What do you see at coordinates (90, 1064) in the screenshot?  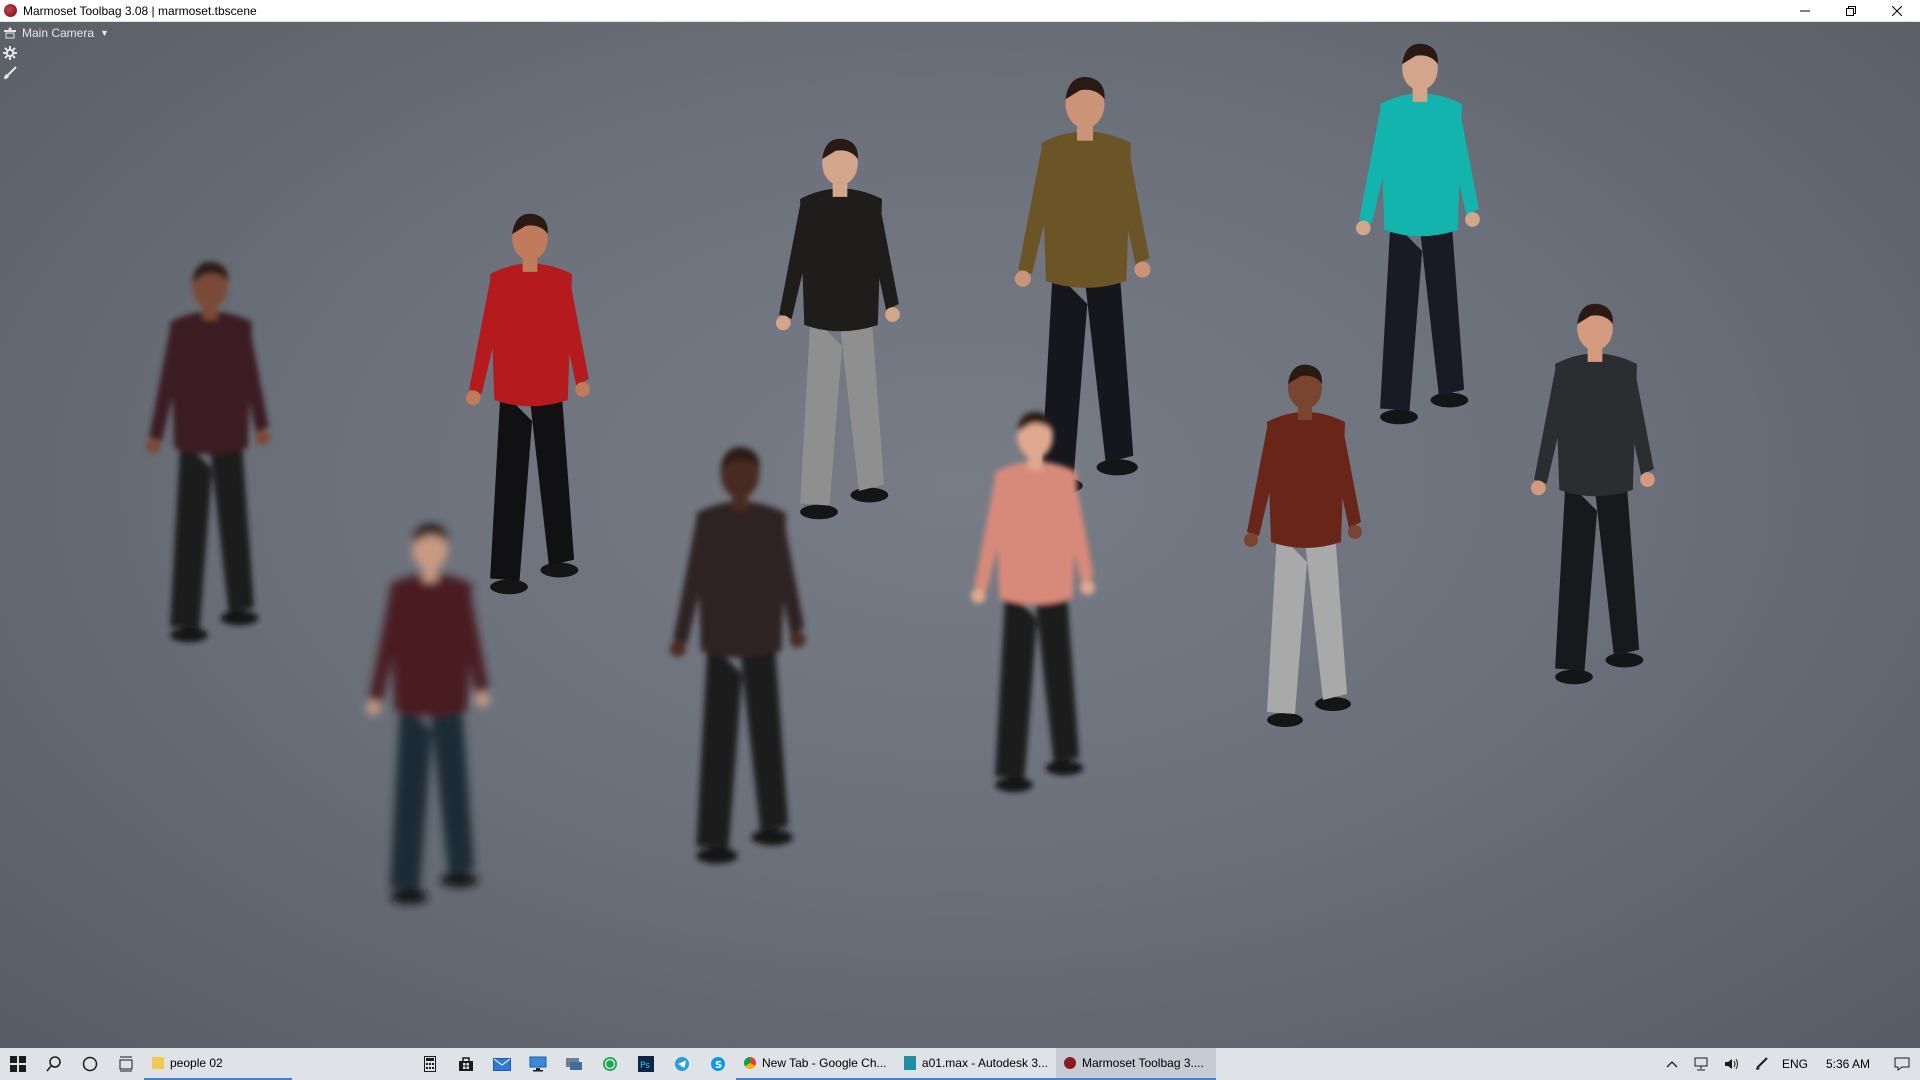 I see `cortana-circle-icon` at bounding box center [90, 1064].